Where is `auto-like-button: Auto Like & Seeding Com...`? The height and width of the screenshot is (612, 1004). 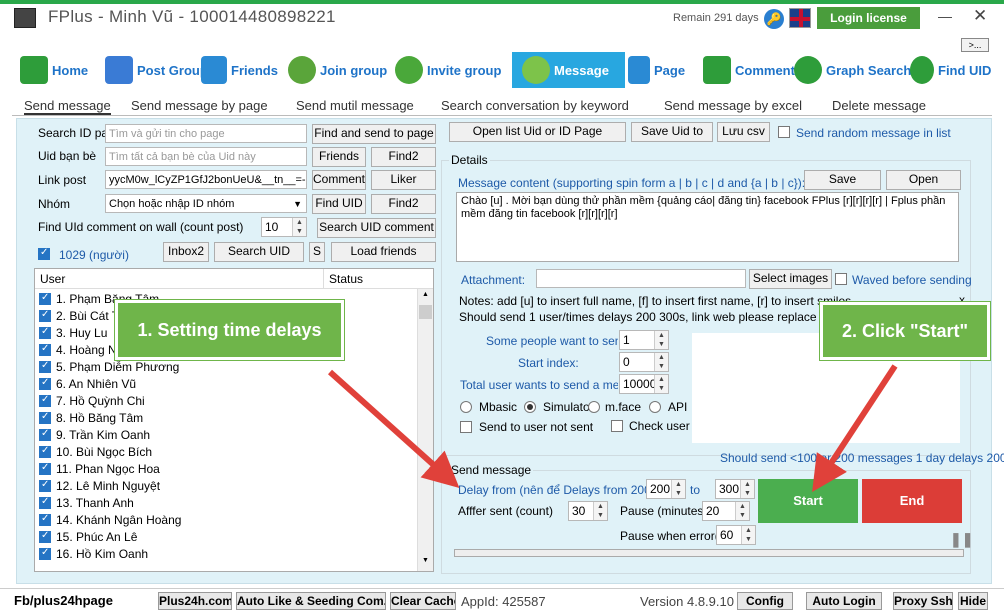 auto-like-button: Auto Like & Seeding Com... is located at coordinates (311, 601).